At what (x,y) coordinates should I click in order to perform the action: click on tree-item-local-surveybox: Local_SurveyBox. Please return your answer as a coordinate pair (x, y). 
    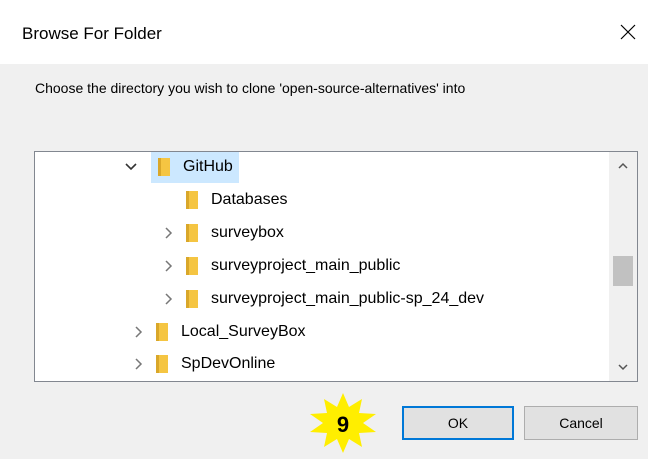
    Looking at the image, I should click on (218, 331).